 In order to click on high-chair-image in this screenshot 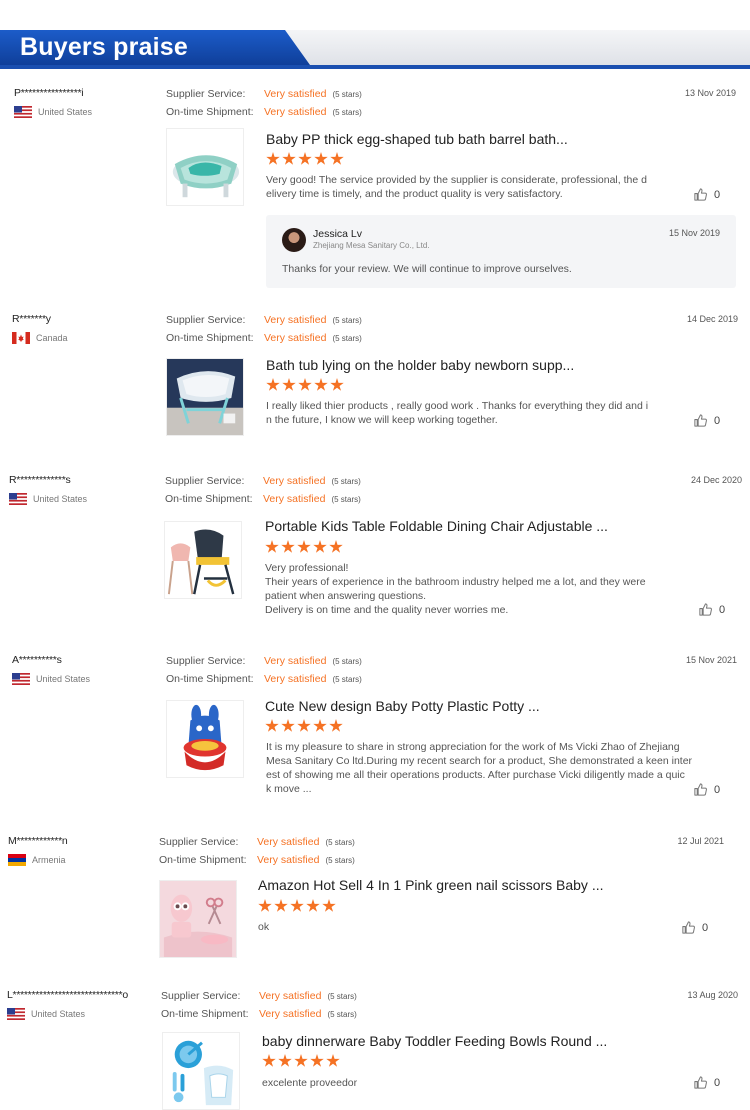, I will do `click(203, 560)`.